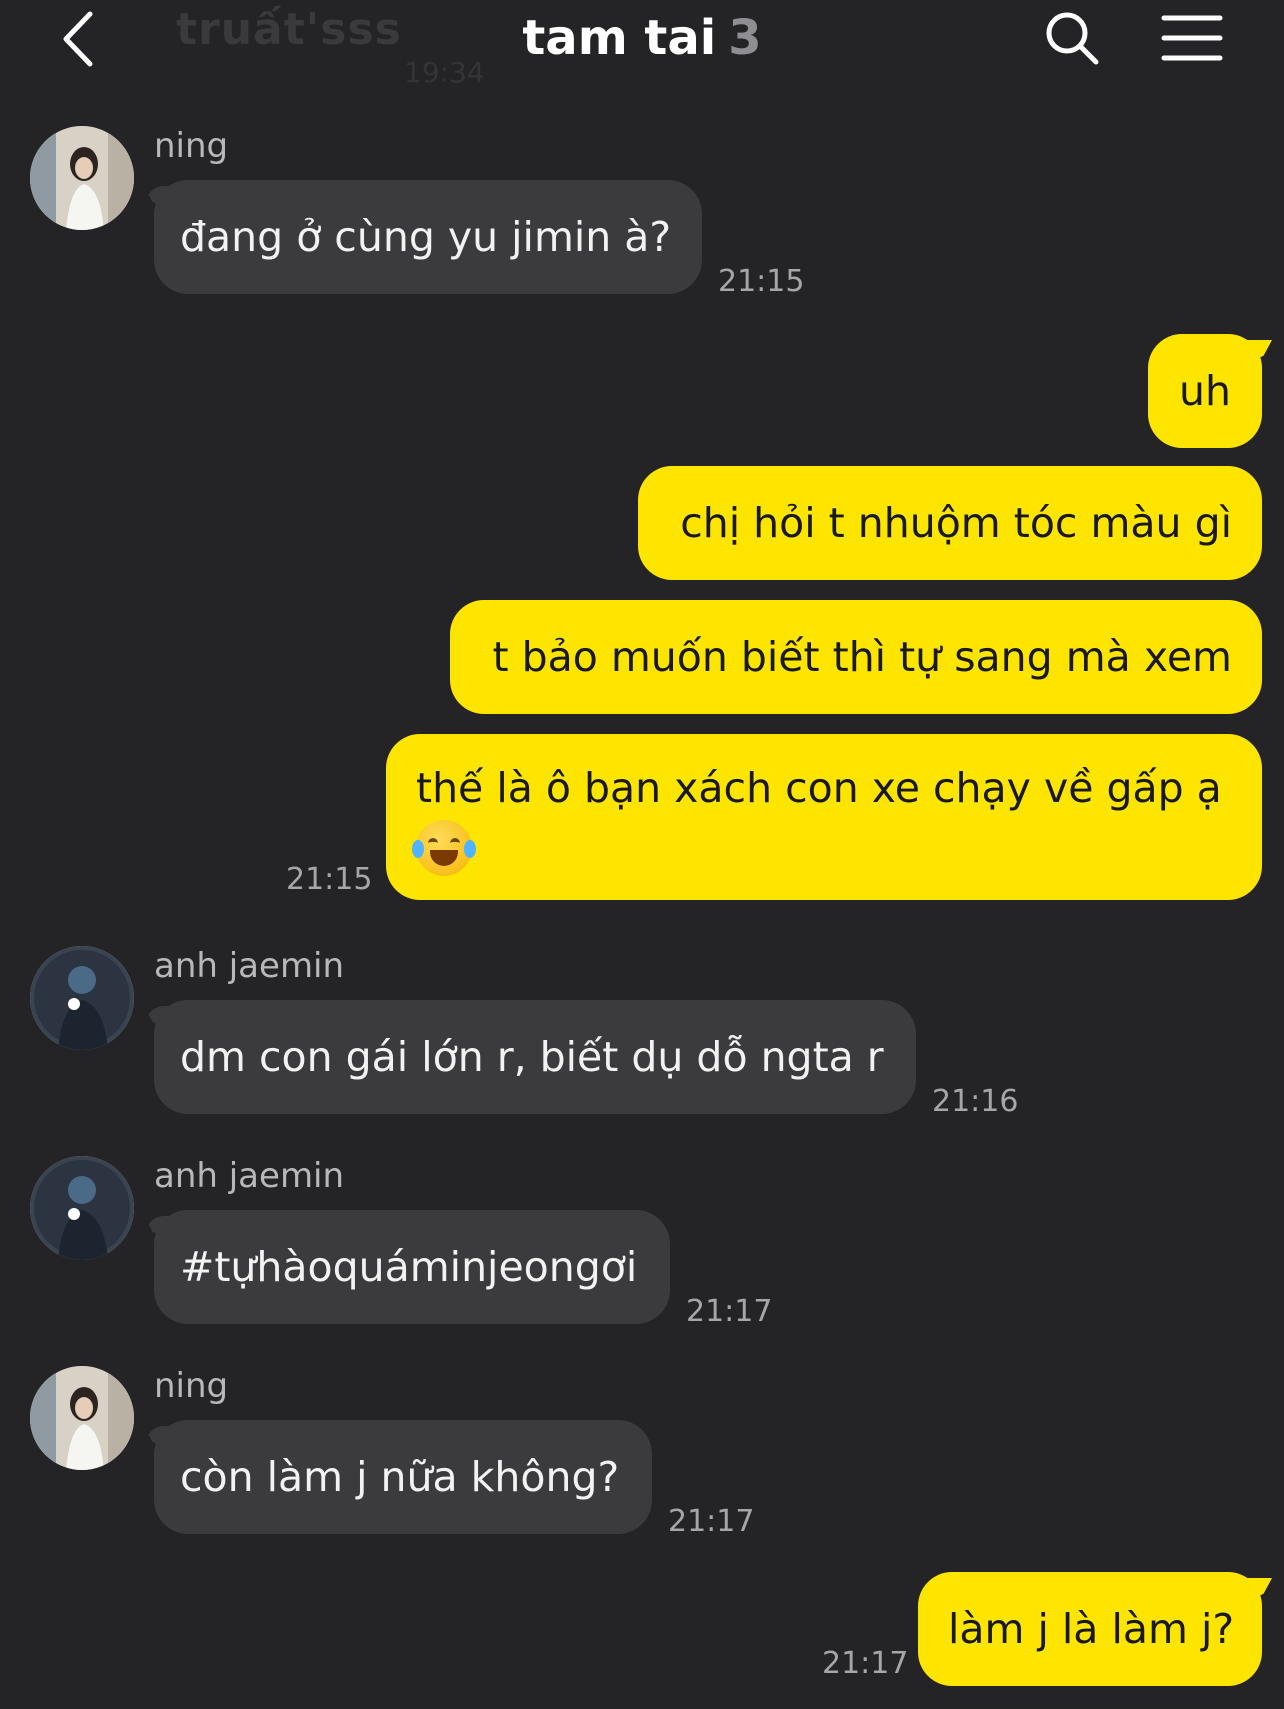 The height and width of the screenshot is (1709, 1284). I want to click on message-bubble: làm j là làm j?, so click(1090, 1629).